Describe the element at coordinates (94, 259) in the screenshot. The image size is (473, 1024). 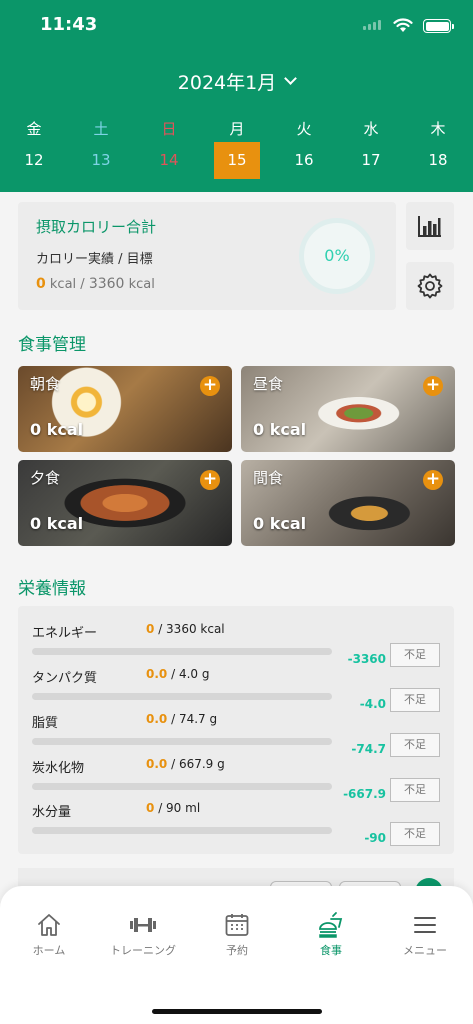
I see `calorie-summary-subtitle: カロリー実績 / 目標` at that location.